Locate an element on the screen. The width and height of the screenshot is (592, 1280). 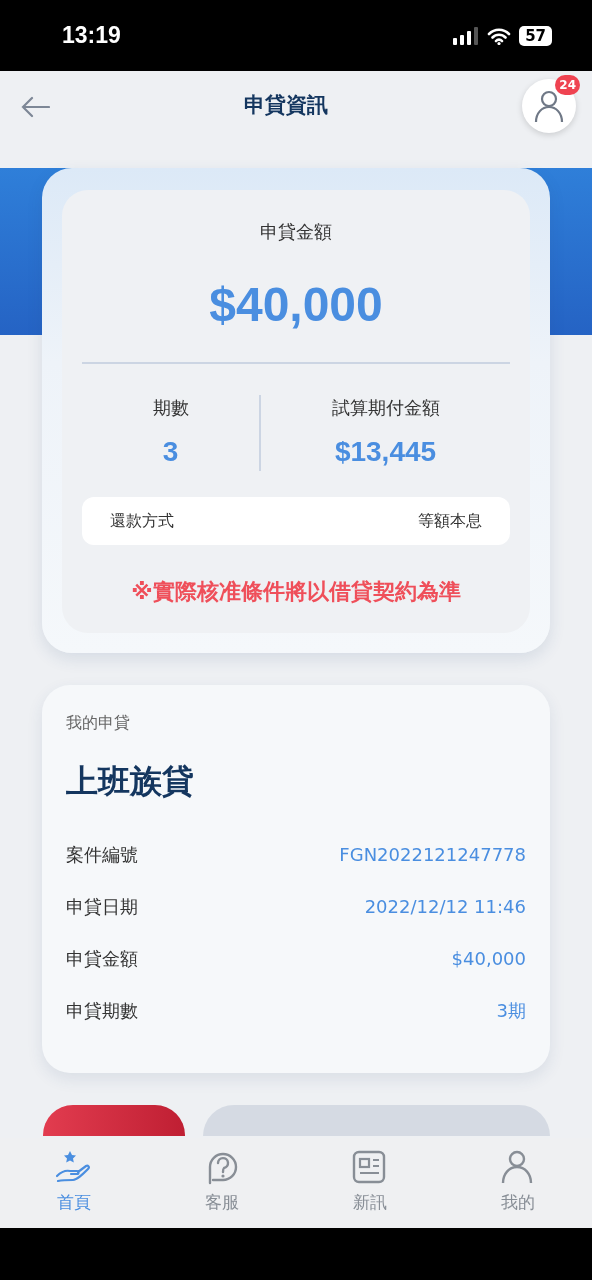
stat-label: 期數 is located at coordinates (170, 407).